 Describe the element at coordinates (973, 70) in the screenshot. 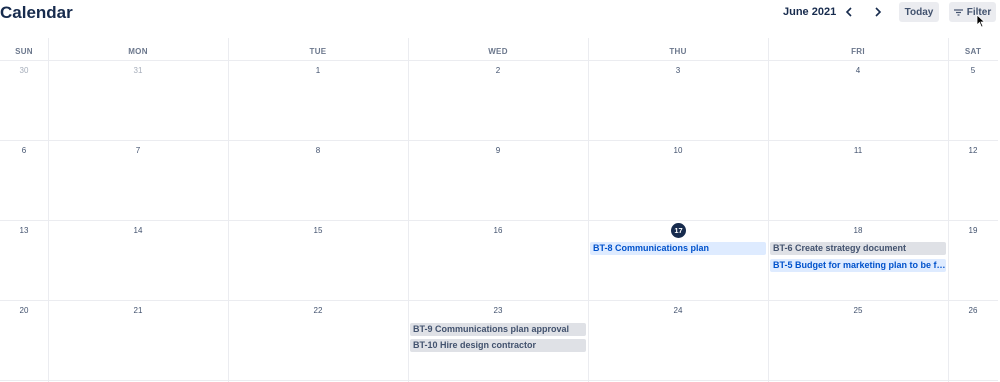

I see `day-number: 5` at that location.